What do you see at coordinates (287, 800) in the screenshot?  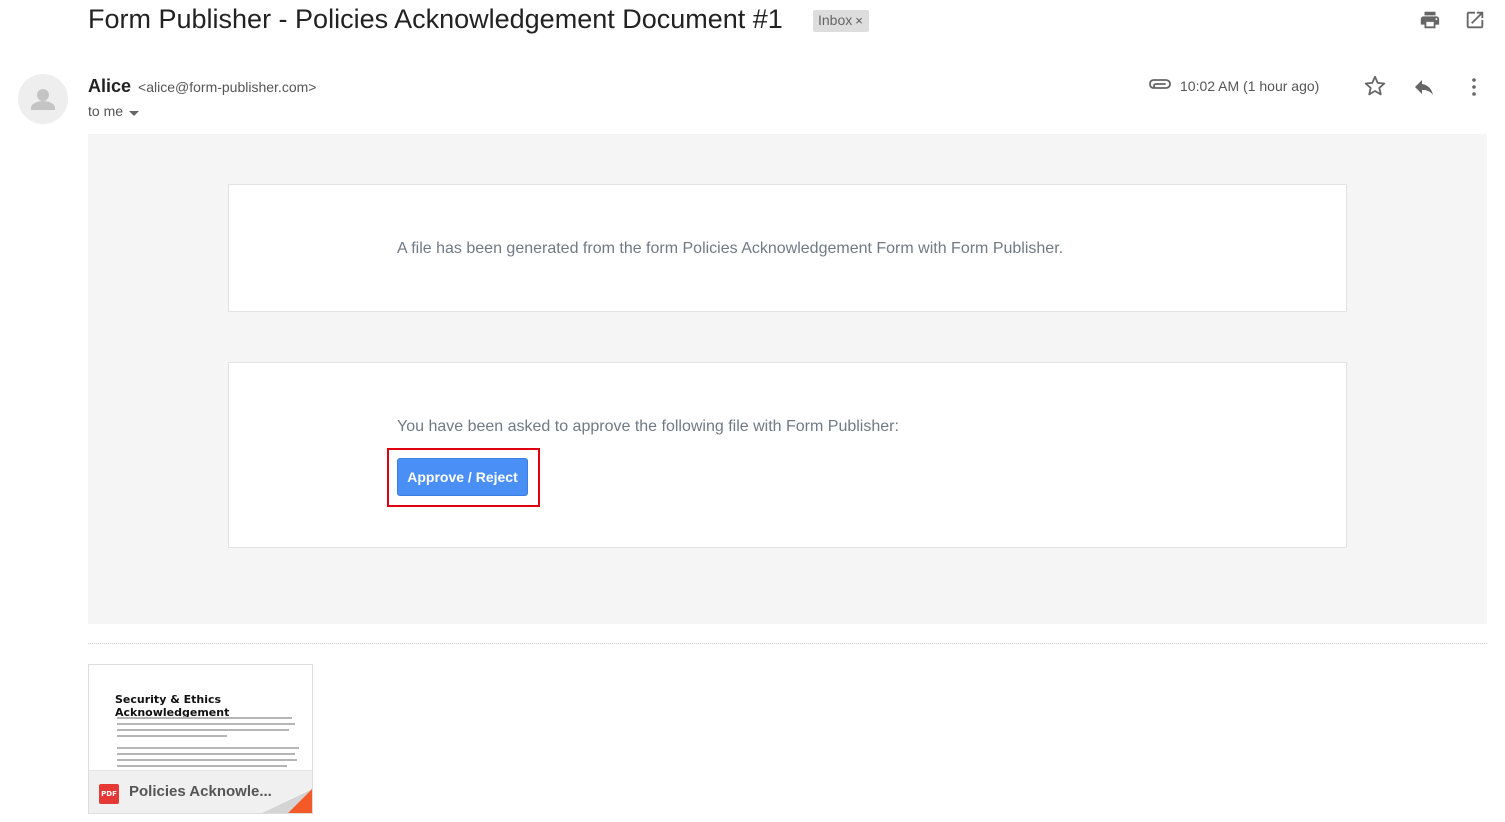 I see `page-corner-fold-icon` at bounding box center [287, 800].